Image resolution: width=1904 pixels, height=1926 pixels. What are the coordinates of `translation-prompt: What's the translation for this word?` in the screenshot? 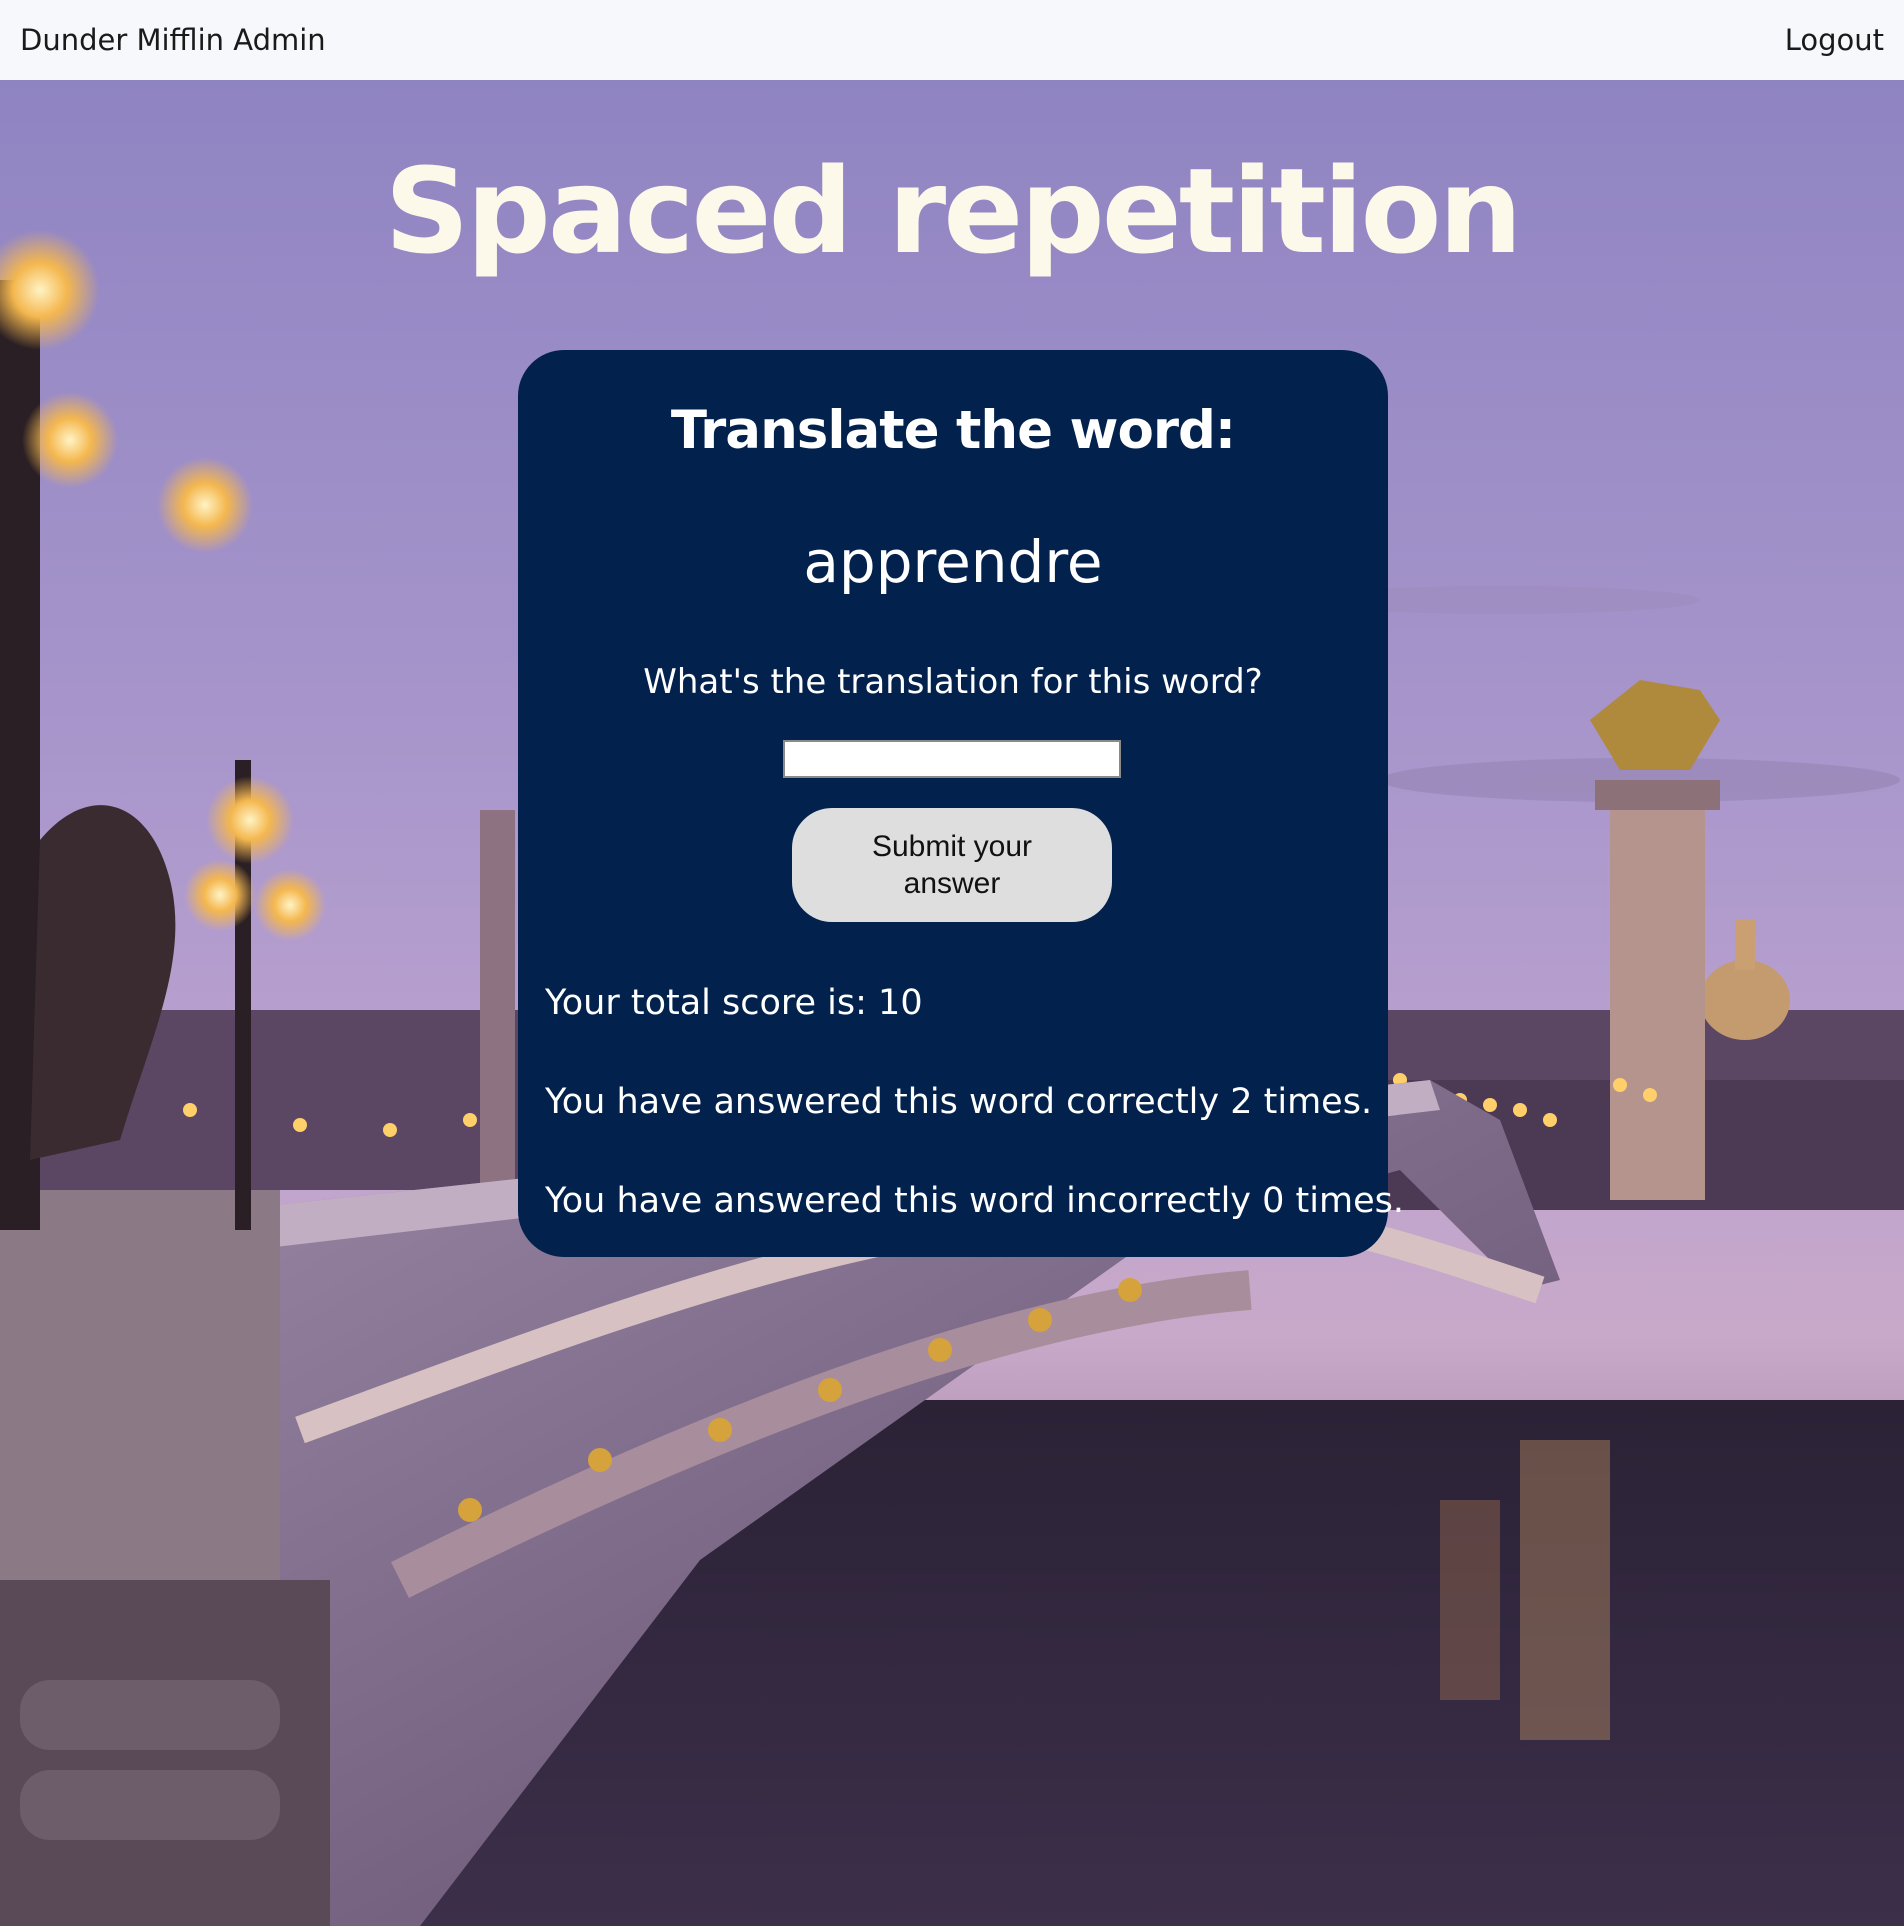 It's located at (953, 682).